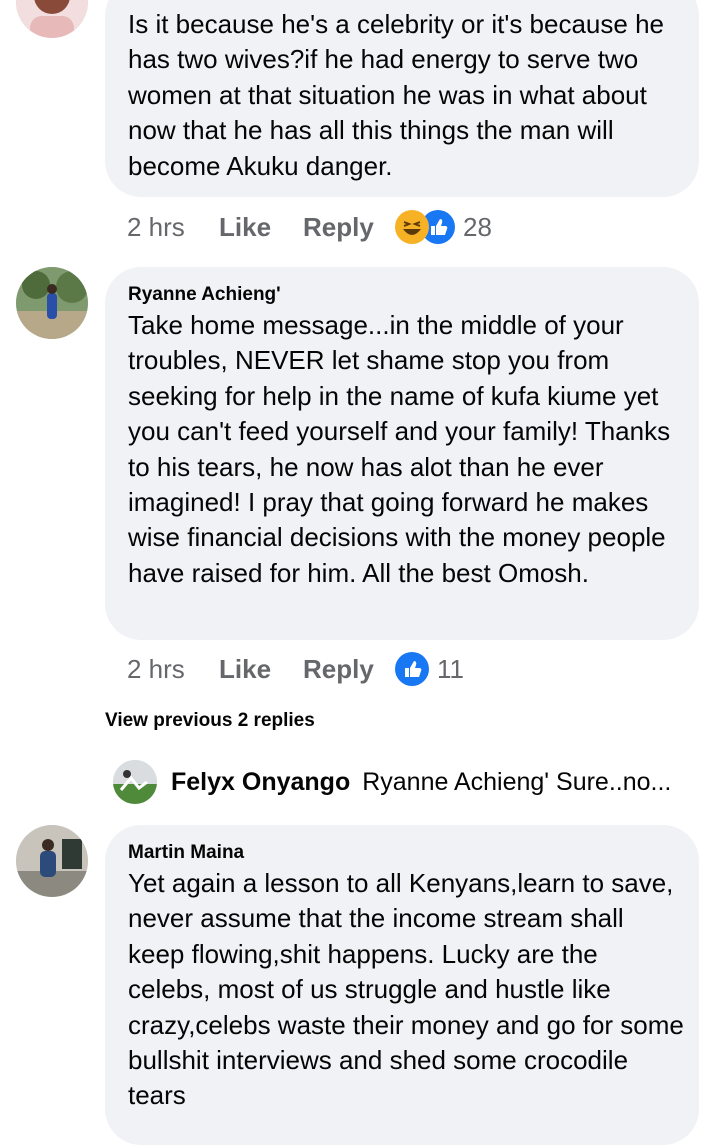 This screenshot has height=1145, width=720. I want to click on comment-actions: 2 hrs Like Reply 28, so click(309, 227).